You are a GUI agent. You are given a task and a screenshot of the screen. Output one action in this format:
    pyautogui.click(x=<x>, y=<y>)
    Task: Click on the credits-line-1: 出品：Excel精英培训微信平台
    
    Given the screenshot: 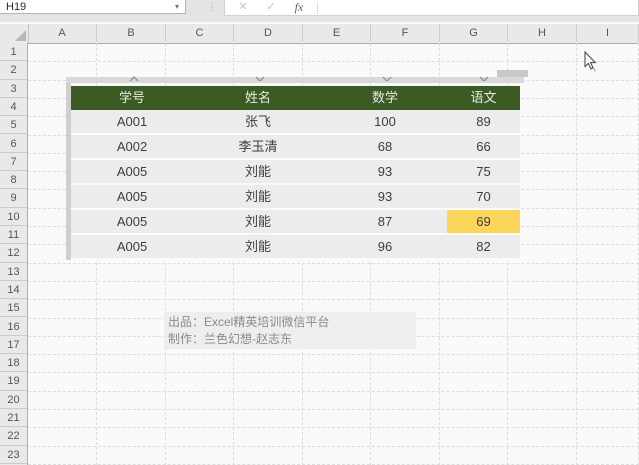 What is the action you would take?
    pyautogui.click(x=249, y=322)
    